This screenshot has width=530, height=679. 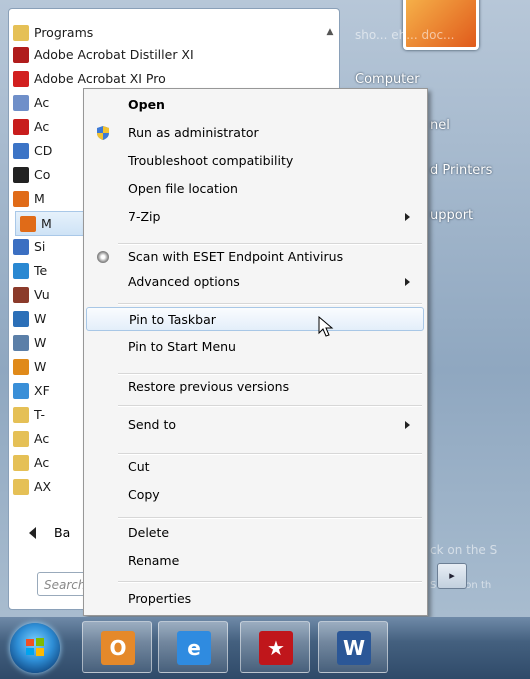 I want to click on document-icon, so click(x=21, y=102).